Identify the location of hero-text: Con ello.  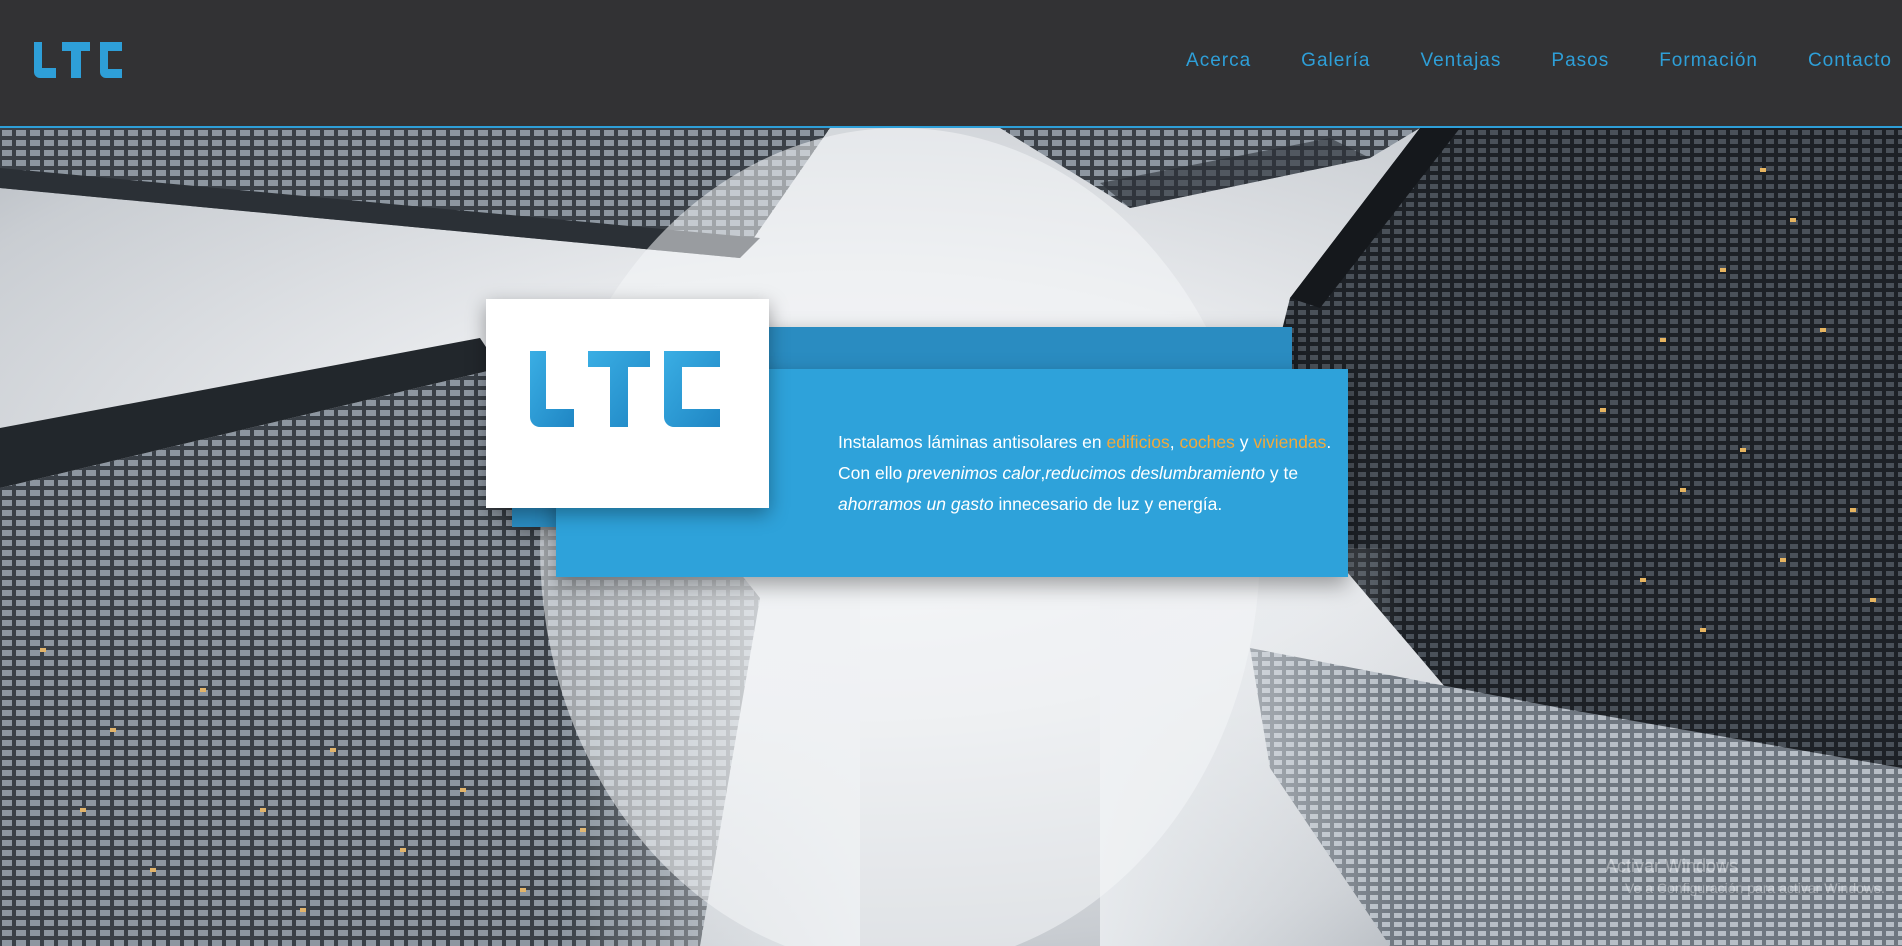
(873, 473).